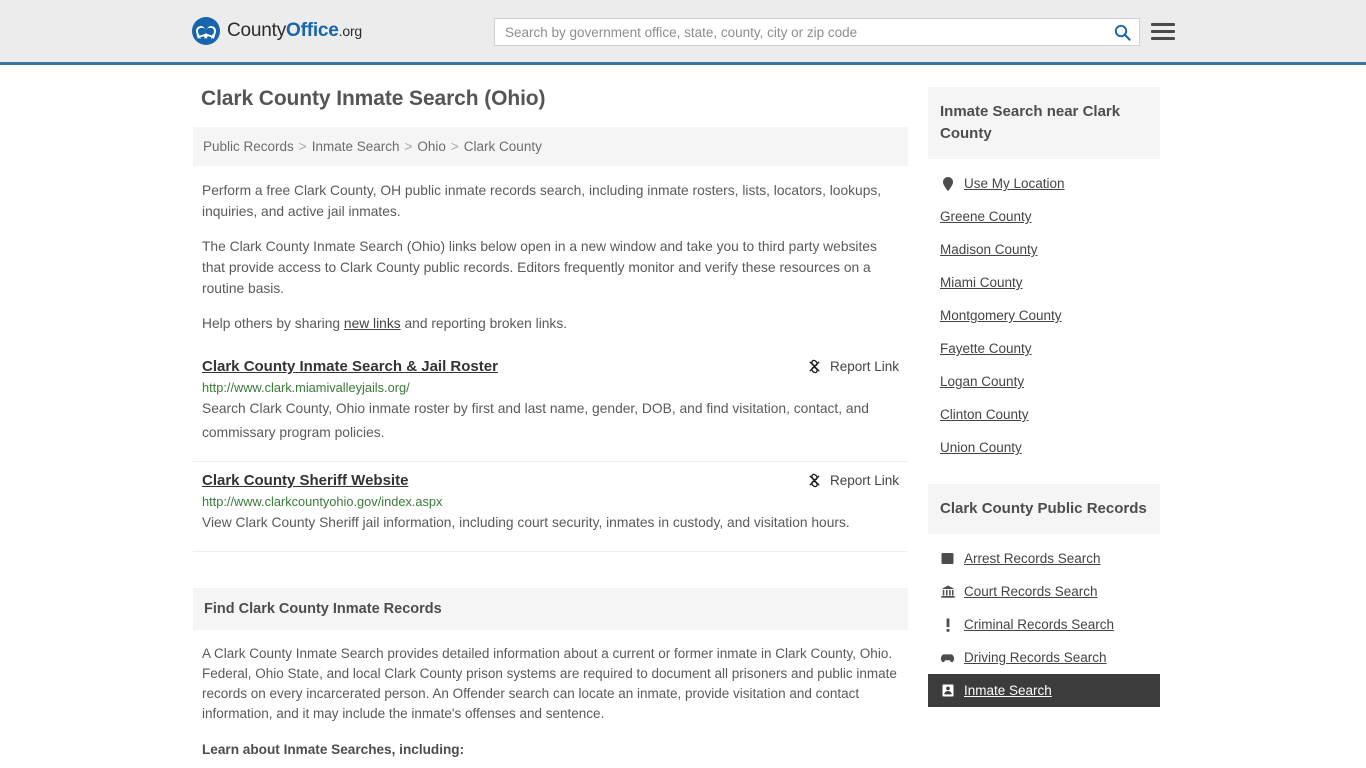 This screenshot has height=768, width=1366. Describe the element at coordinates (1031, 591) in the screenshot. I see `sidebar-item-label: Court Records Search` at that location.